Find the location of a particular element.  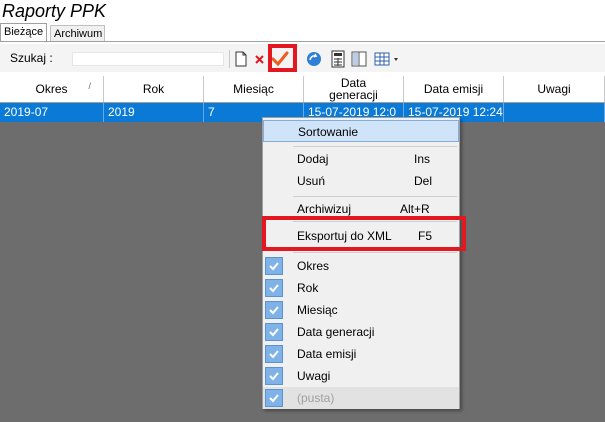

search-input is located at coordinates (148, 59).